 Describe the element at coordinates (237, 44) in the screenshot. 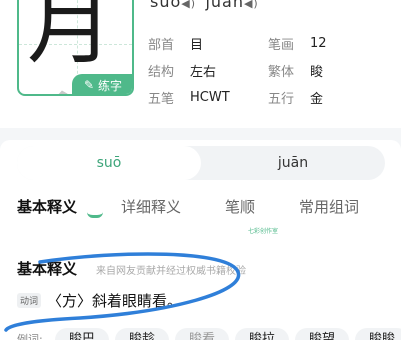

I see `info-row: 部首目 笔画 12` at that location.